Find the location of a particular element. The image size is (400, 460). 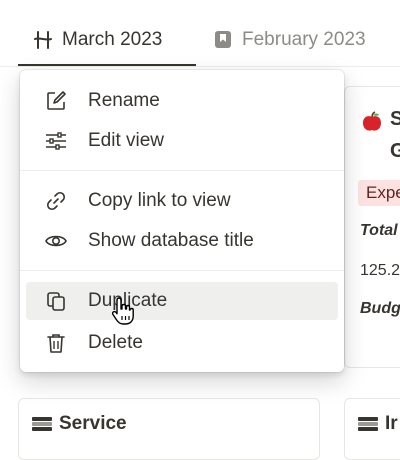

trash-icon is located at coordinates (56, 343).